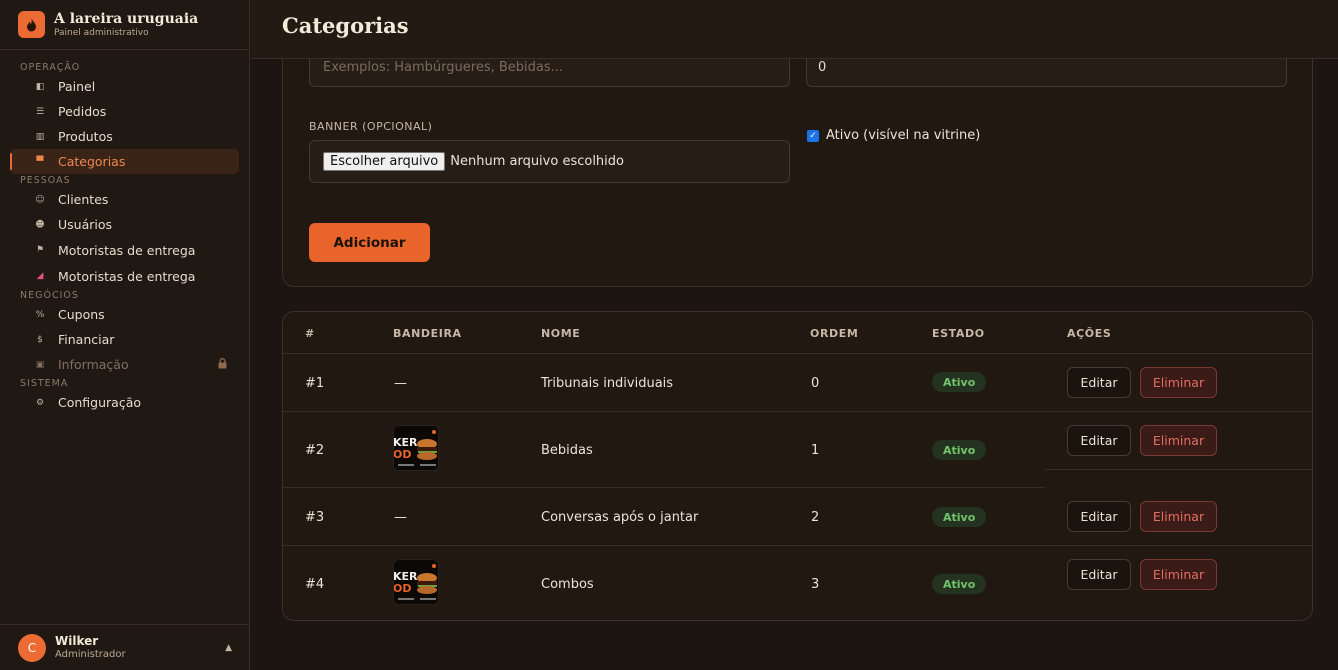 This screenshot has height=670, width=1338. What do you see at coordinates (85, 136) in the screenshot?
I see `sidebar-item-label: Produtos` at bounding box center [85, 136].